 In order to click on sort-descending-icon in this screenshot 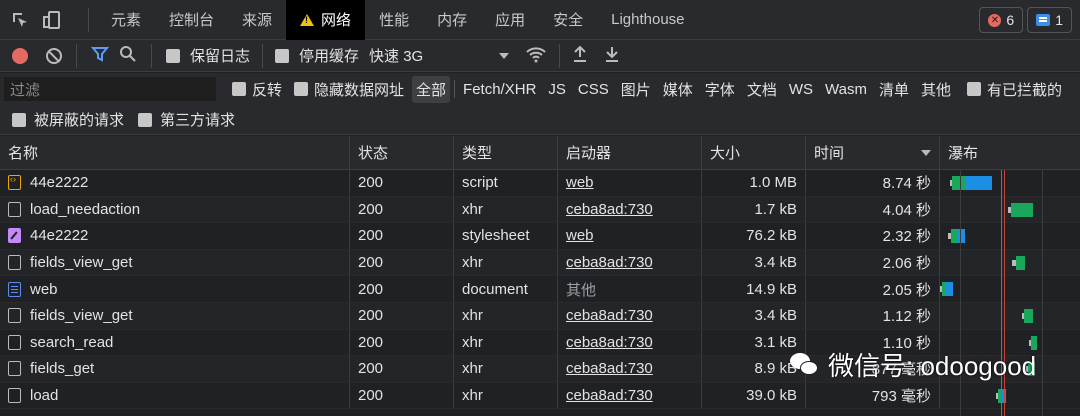, I will do `click(926, 153)`.